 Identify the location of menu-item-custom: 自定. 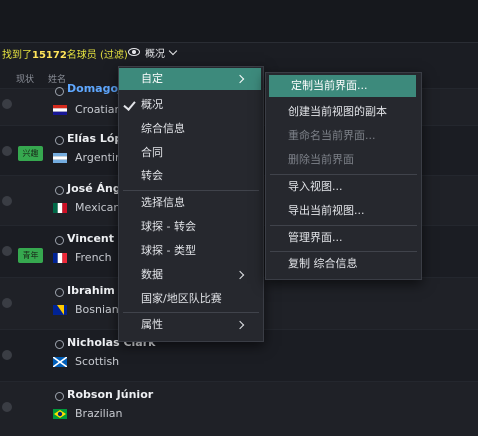
(190, 79).